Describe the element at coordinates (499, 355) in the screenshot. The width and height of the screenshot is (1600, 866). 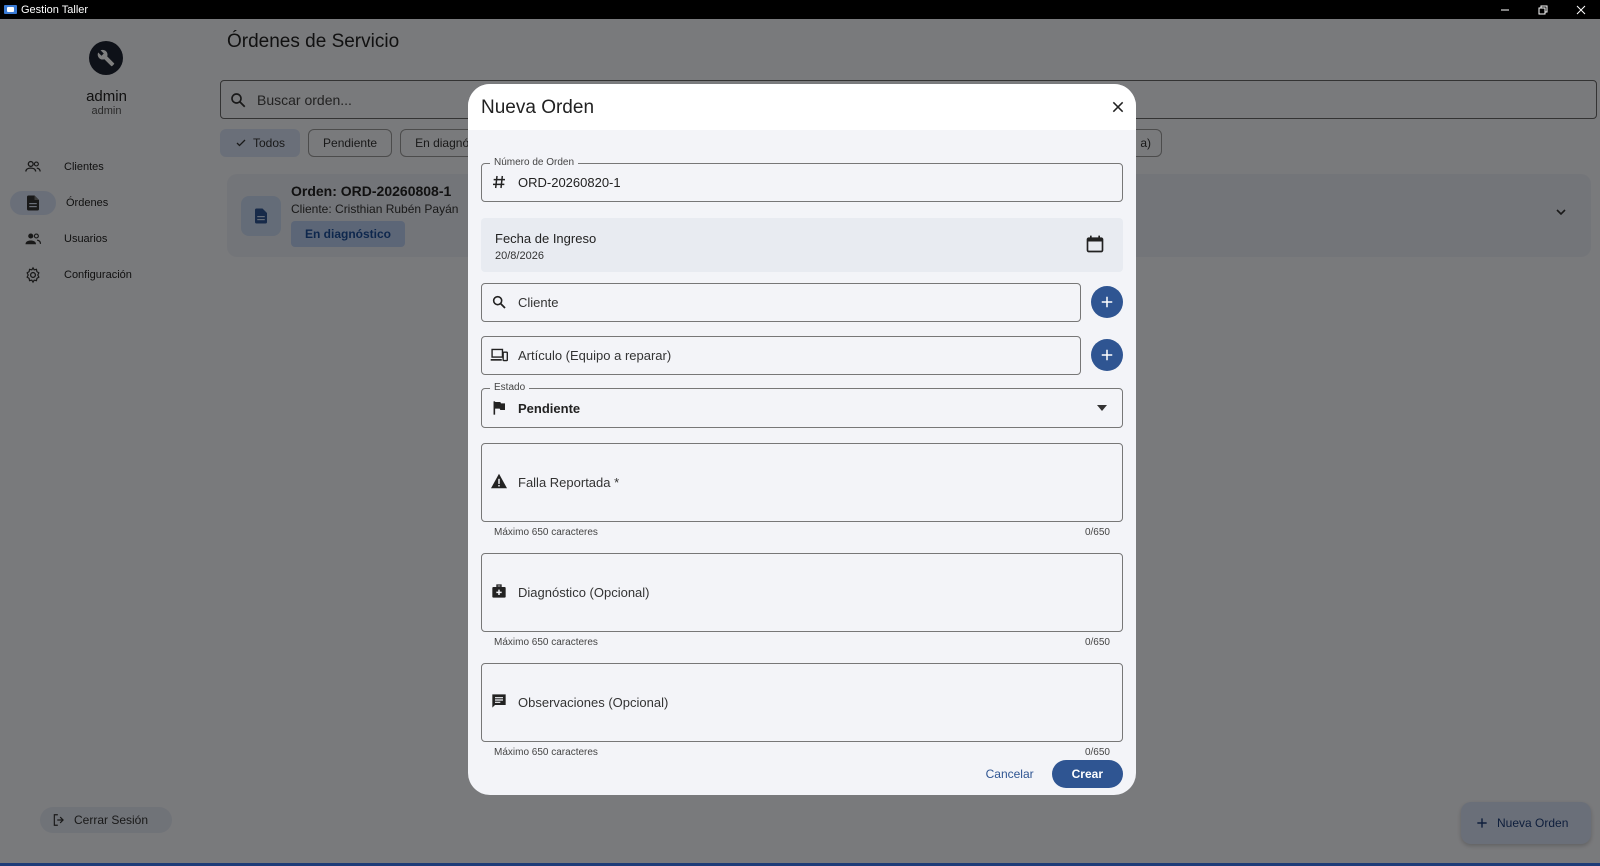
I see `devices-icon` at that location.